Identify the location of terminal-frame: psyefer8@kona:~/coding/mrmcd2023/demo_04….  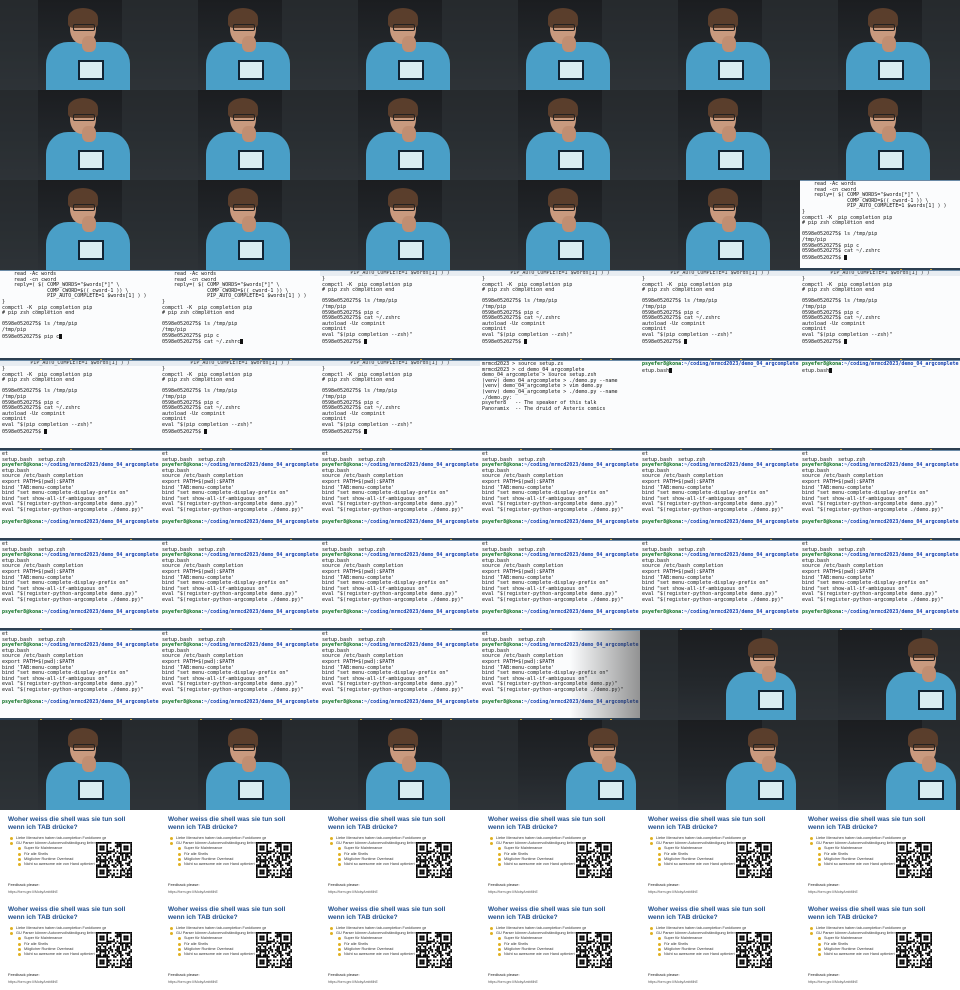
(720, 405).